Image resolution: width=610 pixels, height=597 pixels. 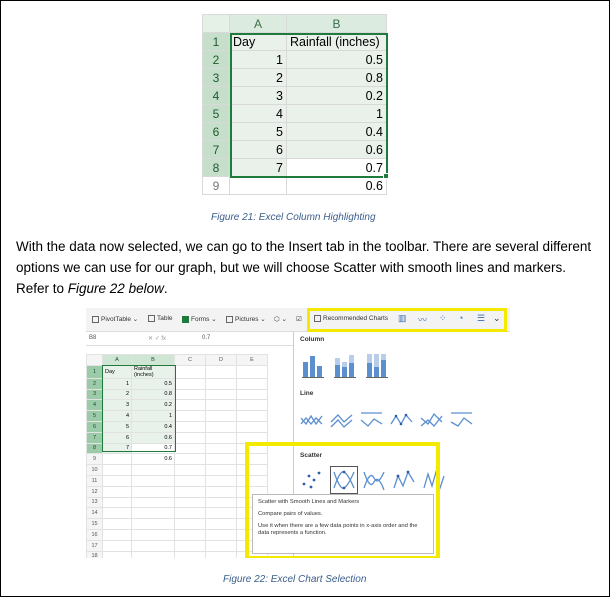 I want to click on pivottable-button: PivotTable ⌄, so click(x=115, y=319).